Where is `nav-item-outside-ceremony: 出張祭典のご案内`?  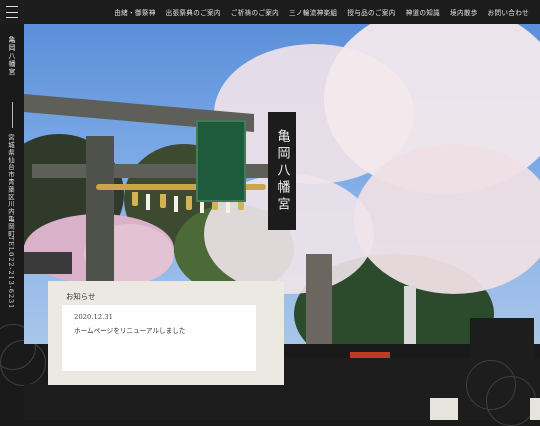 nav-item-outside-ceremony: 出張祭典のご案内 is located at coordinates (193, 12).